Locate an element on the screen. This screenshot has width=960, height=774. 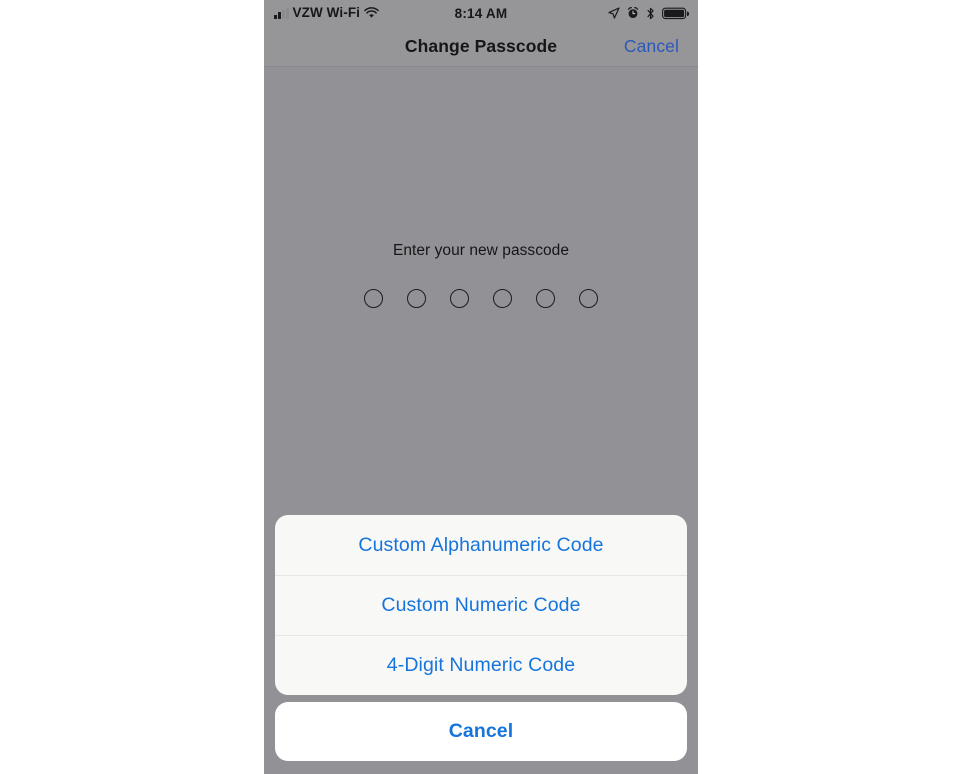
clock-label: 8:14 AM is located at coordinates (481, 13).